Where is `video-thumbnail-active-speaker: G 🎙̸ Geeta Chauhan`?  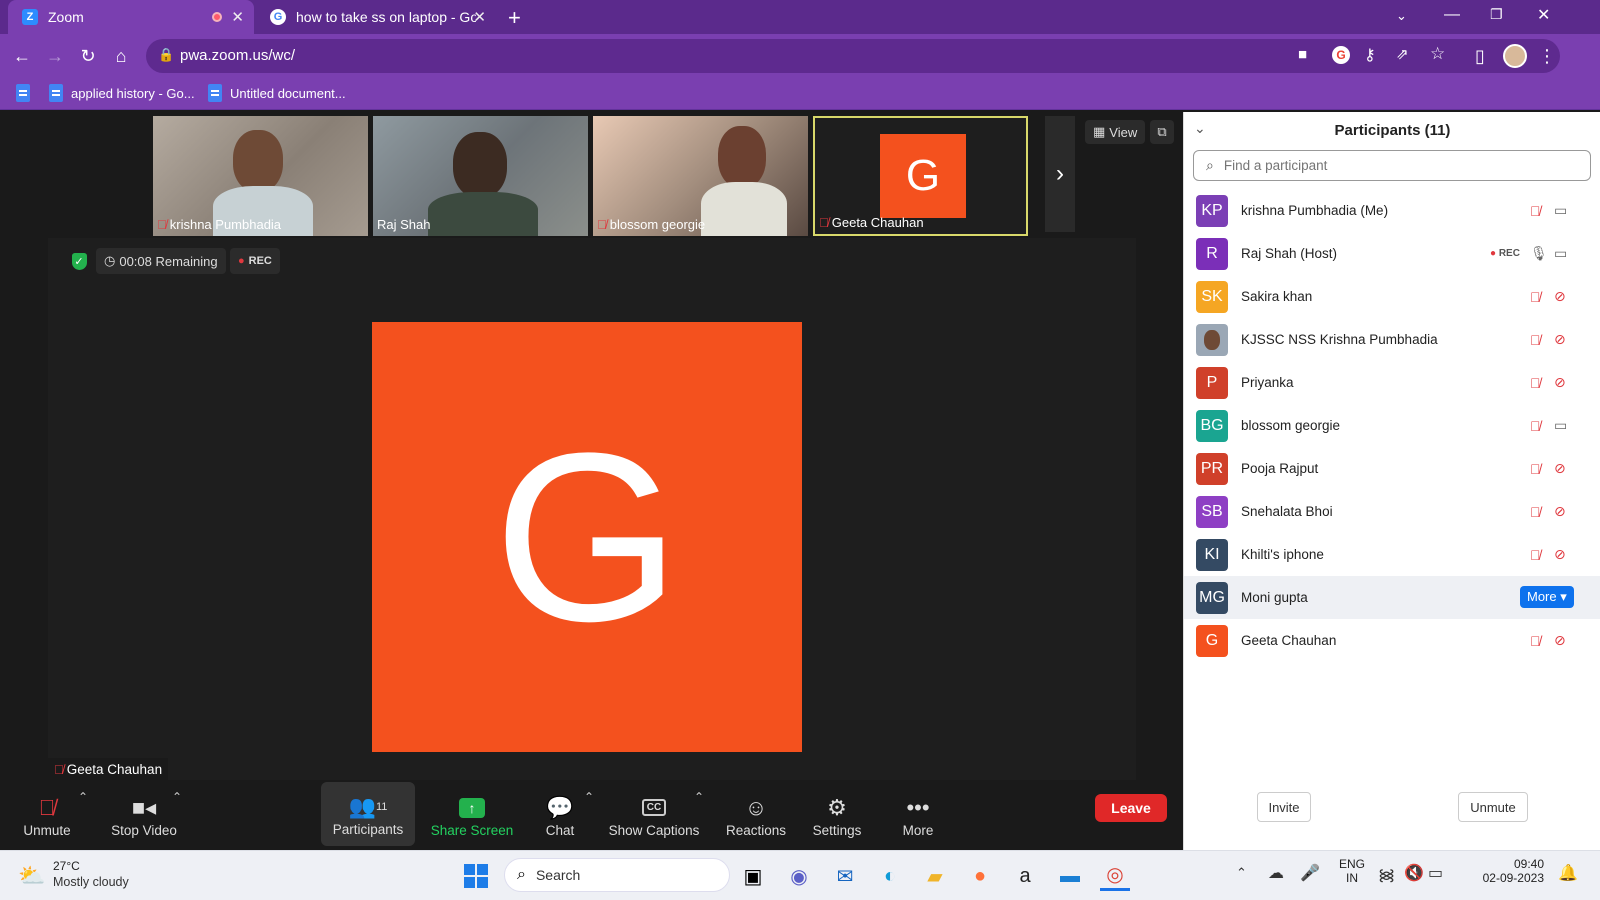 video-thumbnail-active-speaker: G 🎙̸ Geeta Chauhan is located at coordinates (920, 176).